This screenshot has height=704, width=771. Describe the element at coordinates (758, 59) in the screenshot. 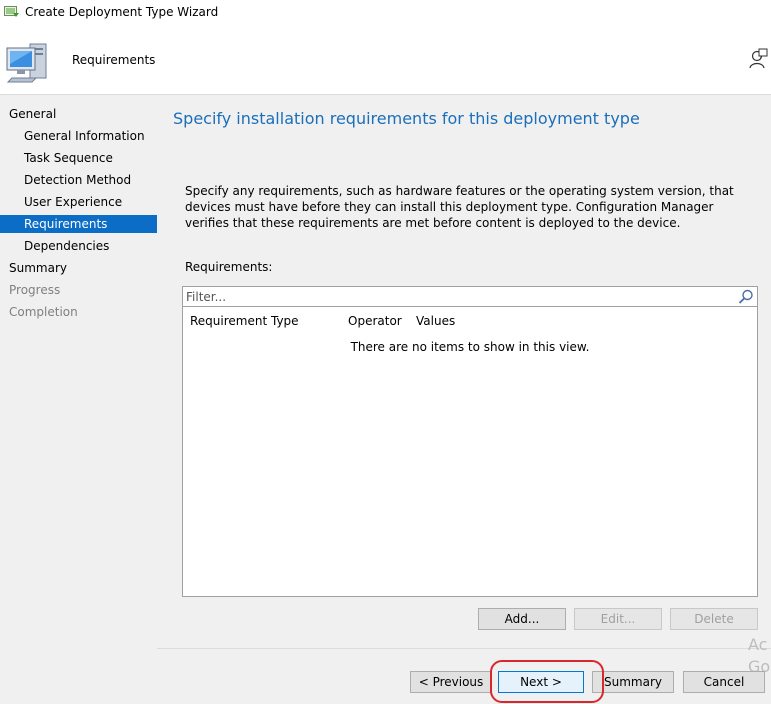

I see `user-help-icon` at that location.